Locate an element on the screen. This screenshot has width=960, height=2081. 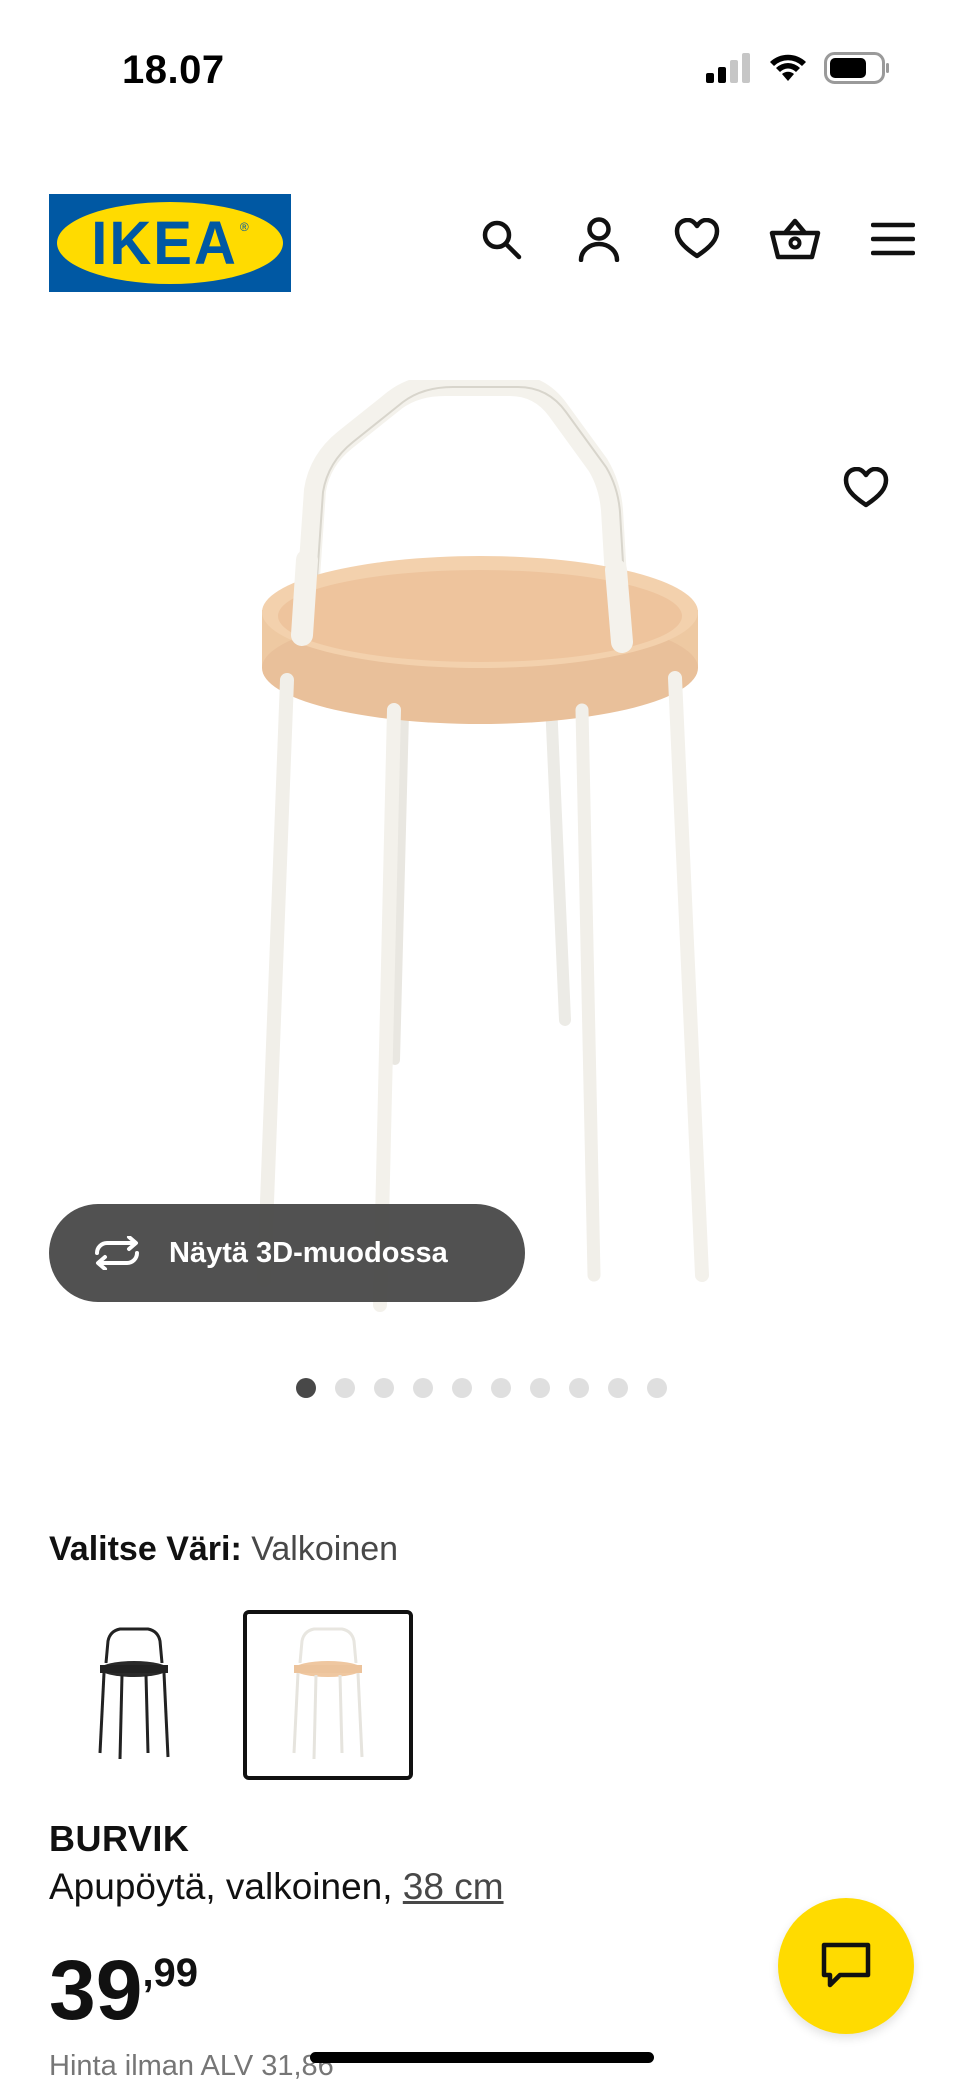
ikea-logo: IKEA ® is located at coordinates (170, 243).